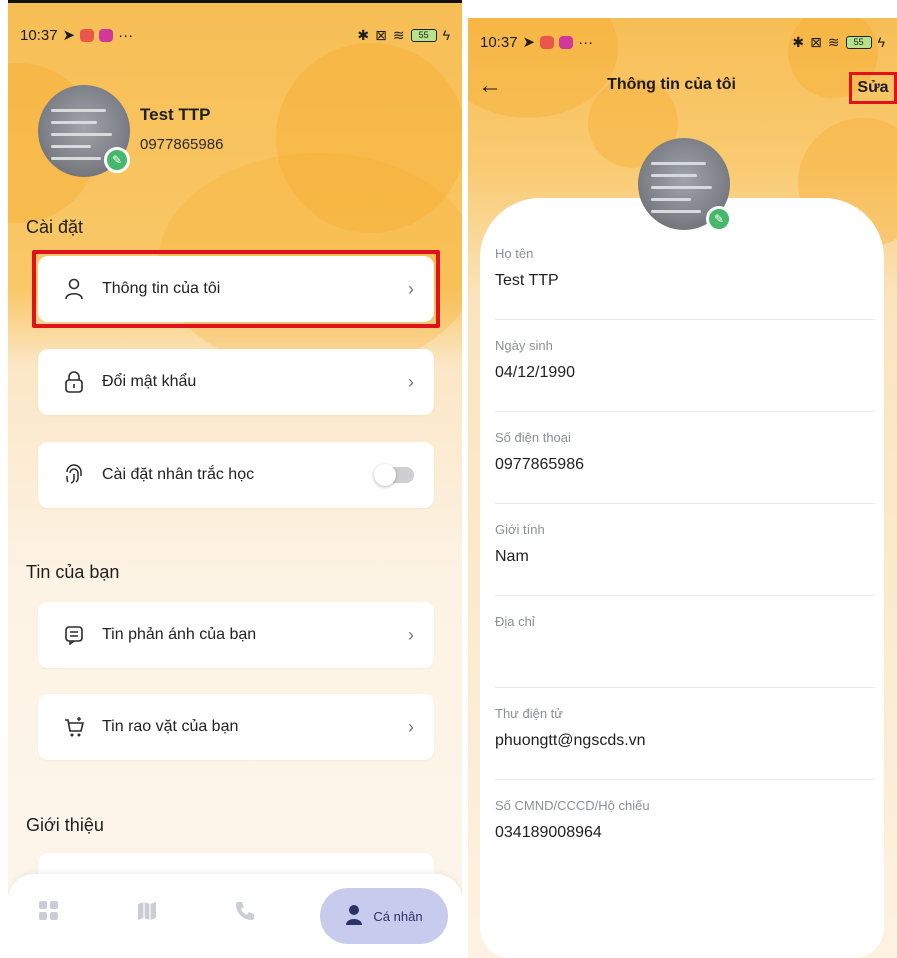 The width and height of the screenshot is (897, 958). Describe the element at coordinates (245, 914) in the screenshot. I see `phone-icon` at that location.